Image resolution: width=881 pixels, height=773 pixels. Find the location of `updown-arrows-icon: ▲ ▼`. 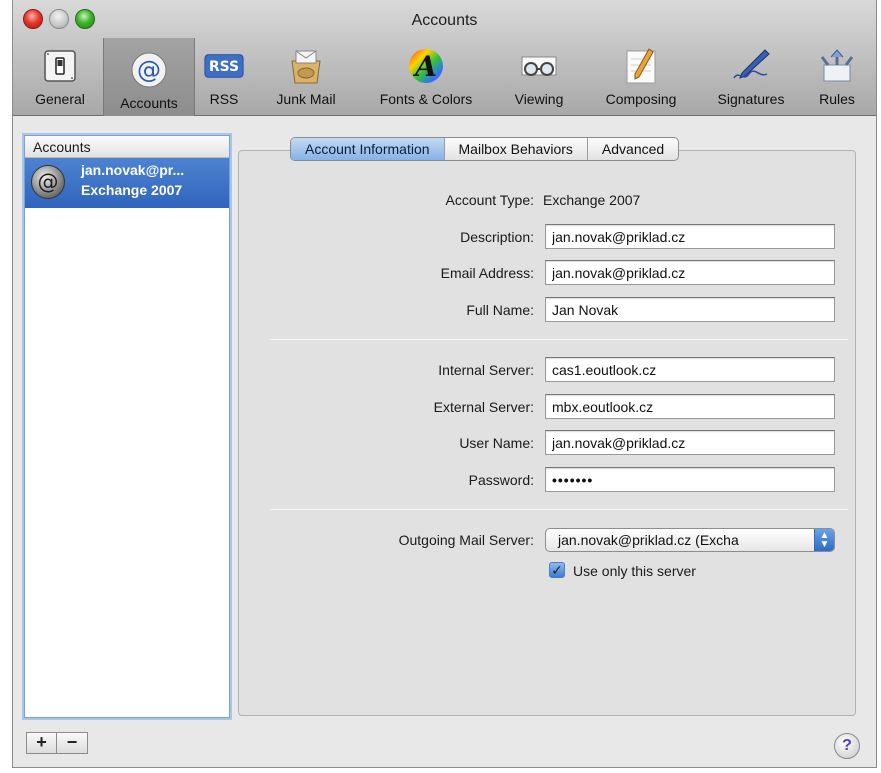

updown-arrows-icon: ▲ ▼ is located at coordinates (824, 540).